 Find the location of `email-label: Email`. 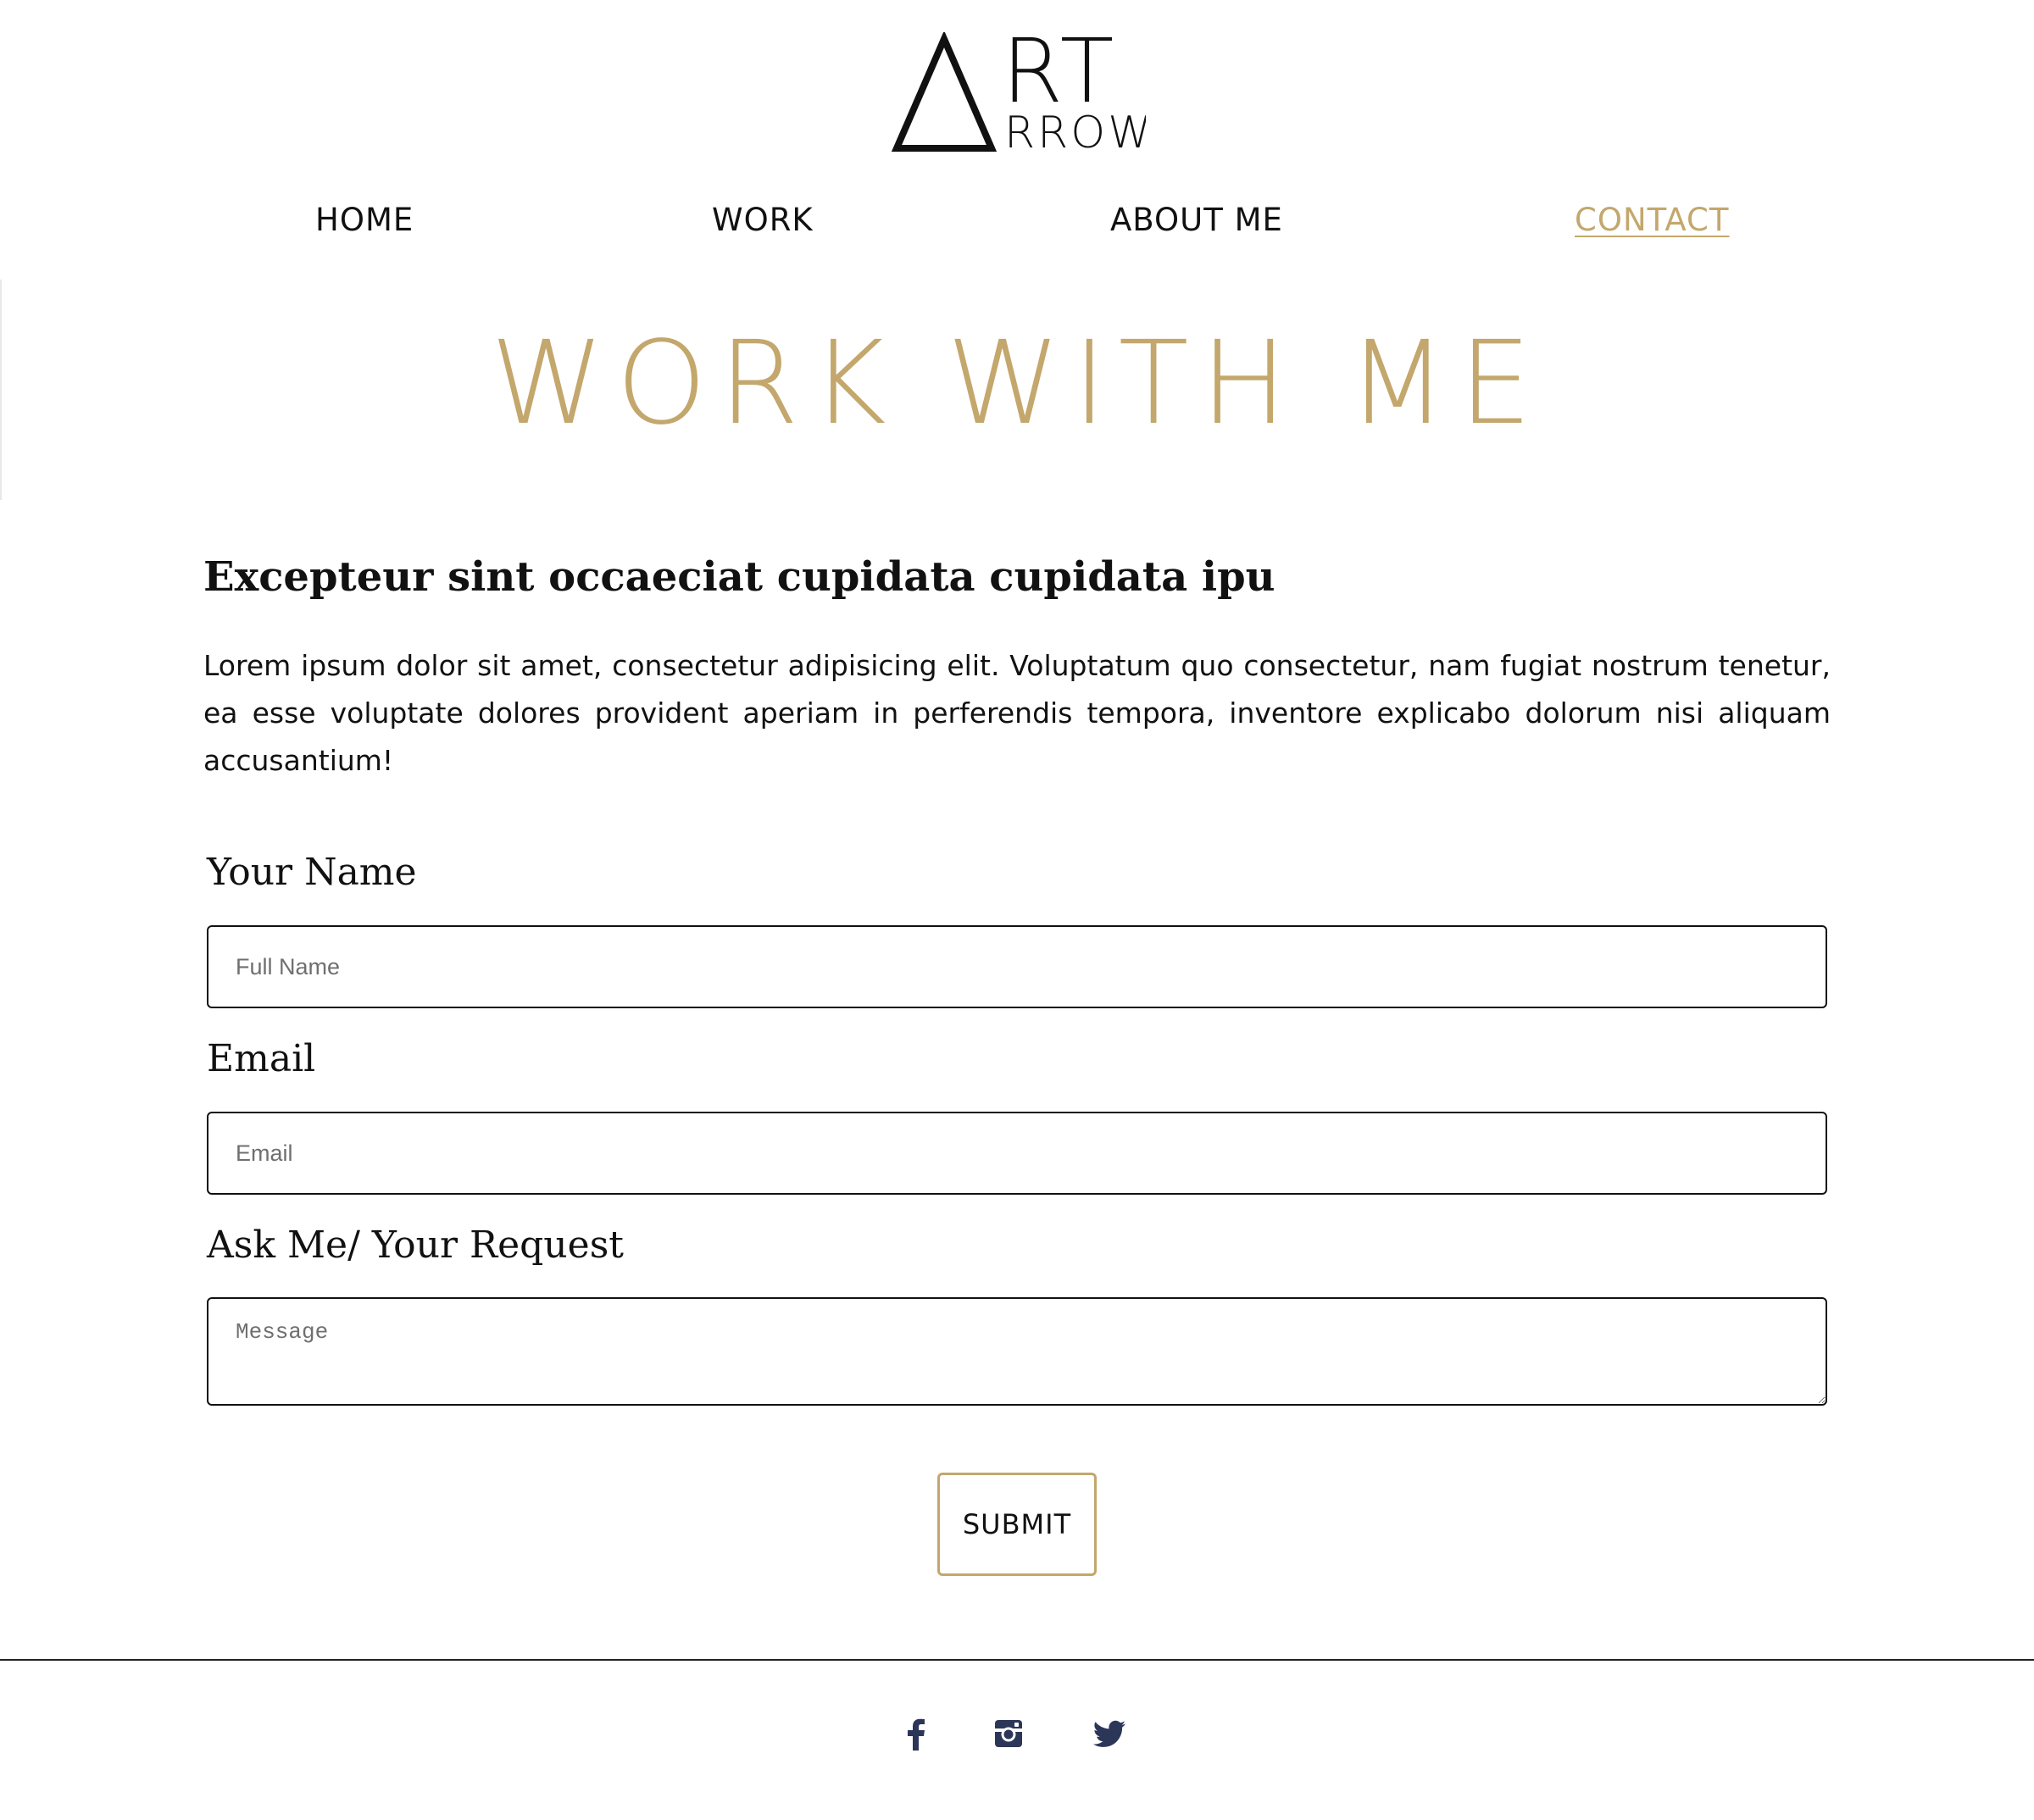

email-label: Email is located at coordinates (261, 1058).